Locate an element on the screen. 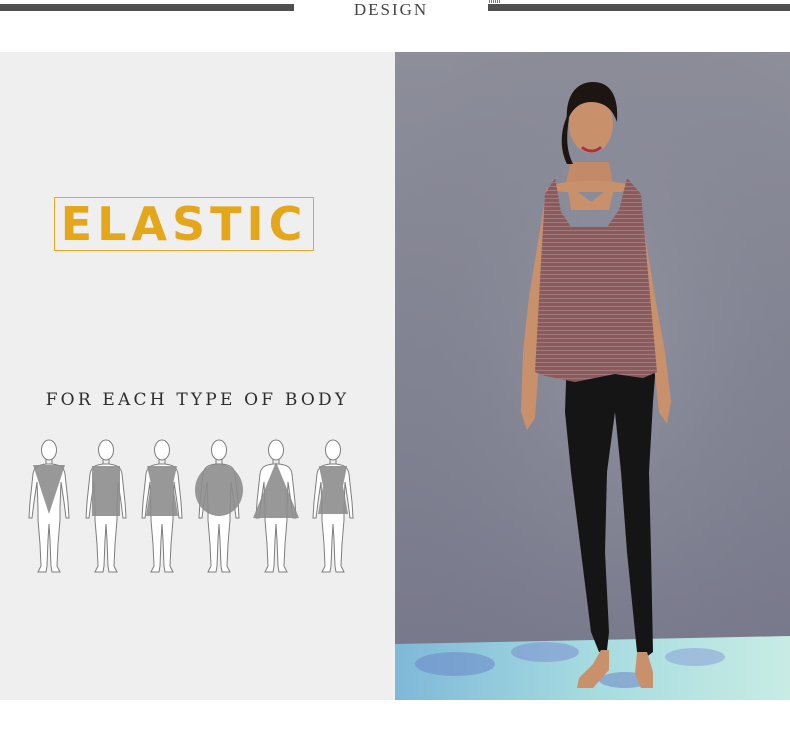 This screenshot has width=790, height=742. header: DESIGN is located at coordinates (395, 26).